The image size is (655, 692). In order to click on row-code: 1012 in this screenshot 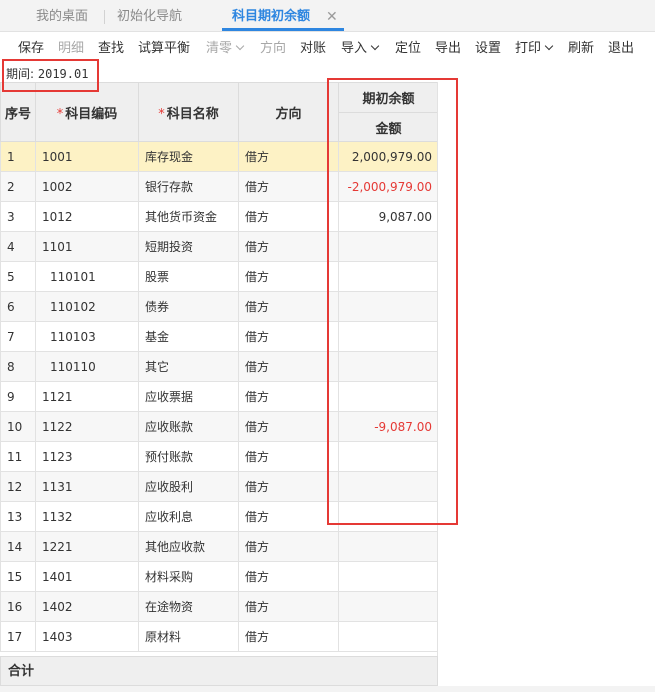, I will do `click(87, 216)`.